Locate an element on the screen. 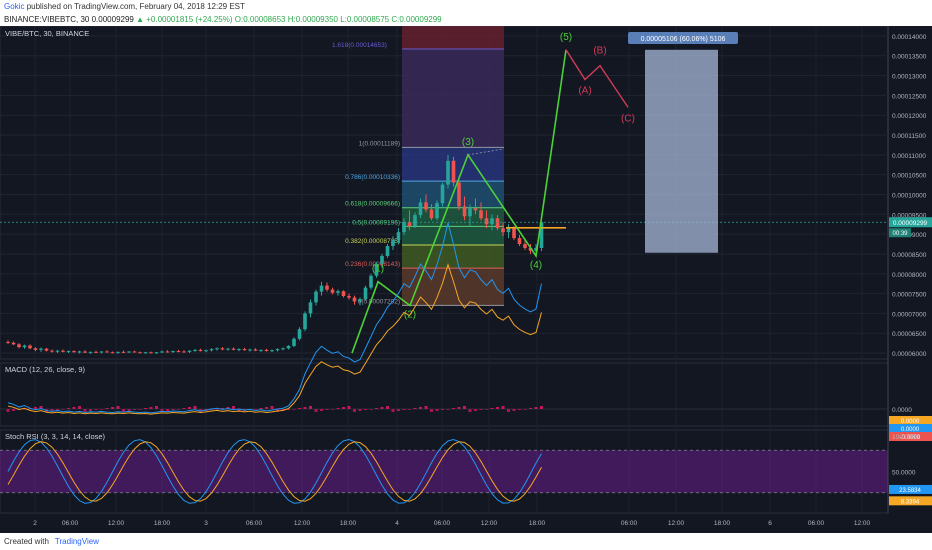 The width and height of the screenshot is (932, 550). fib-level-label: 0.786(0.00010336) is located at coordinates (372, 177).